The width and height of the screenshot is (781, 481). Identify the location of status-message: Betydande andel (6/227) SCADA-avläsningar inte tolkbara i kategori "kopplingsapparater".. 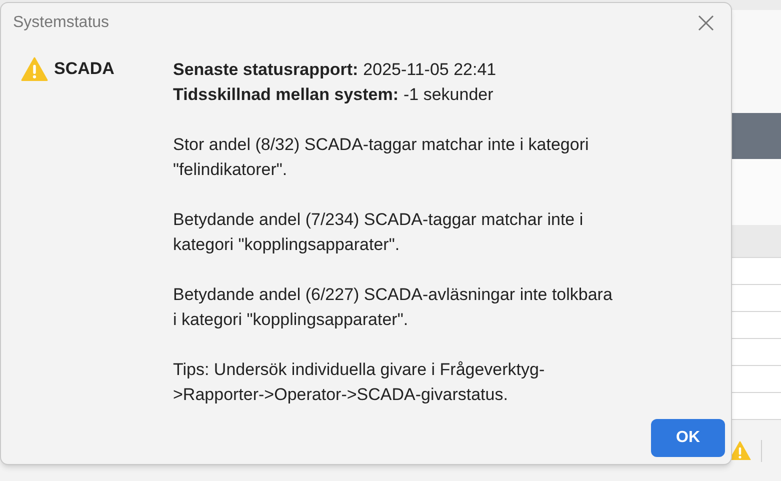
(393, 307).